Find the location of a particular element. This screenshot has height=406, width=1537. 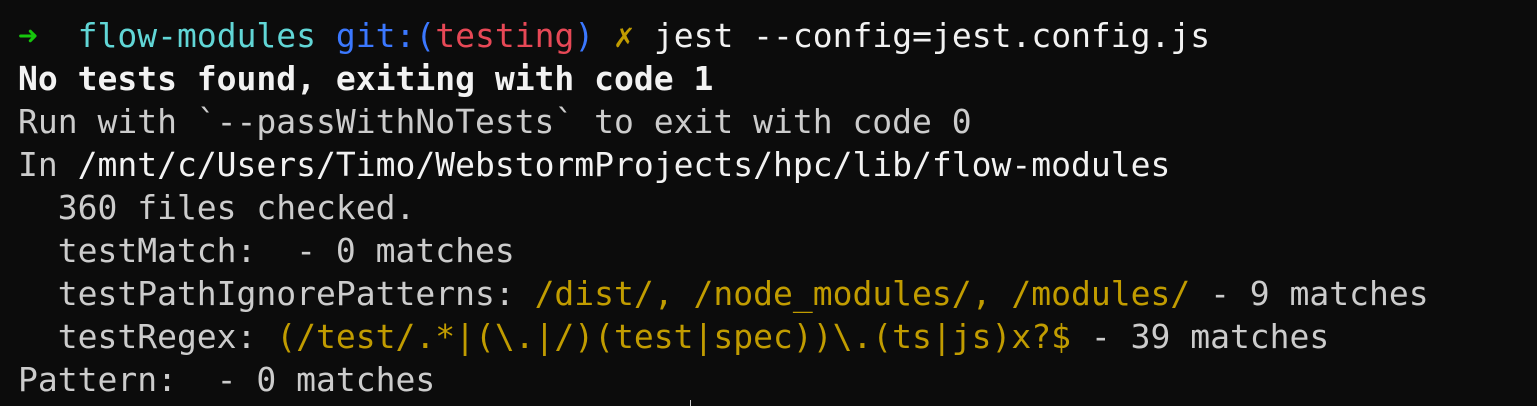

regex-count: - 39 matches is located at coordinates (1200, 336).